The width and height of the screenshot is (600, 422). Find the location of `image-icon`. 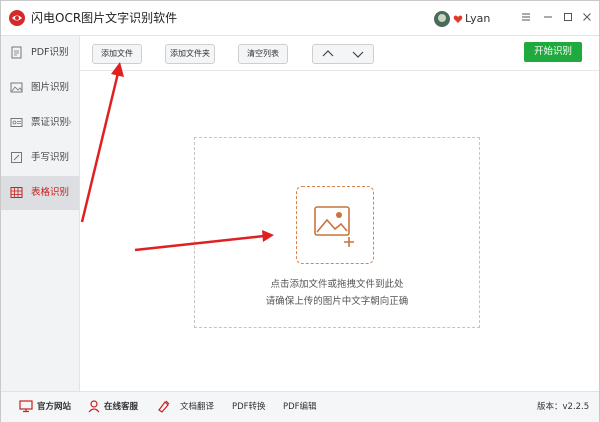

image-icon is located at coordinates (16, 87).